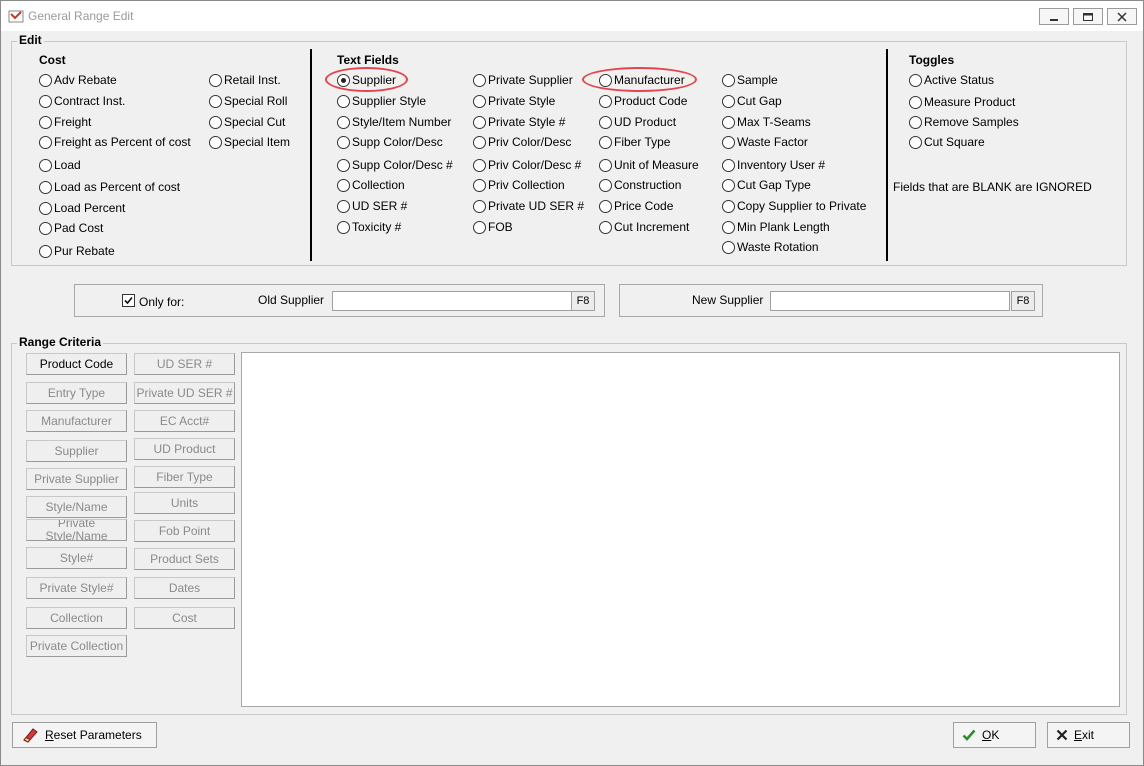 Image resolution: width=1144 pixels, height=766 pixels. Describe the element at coordinates (245, 80) in the screenshot. I see `radio-retail-inst: Retail Inst.` at that location.